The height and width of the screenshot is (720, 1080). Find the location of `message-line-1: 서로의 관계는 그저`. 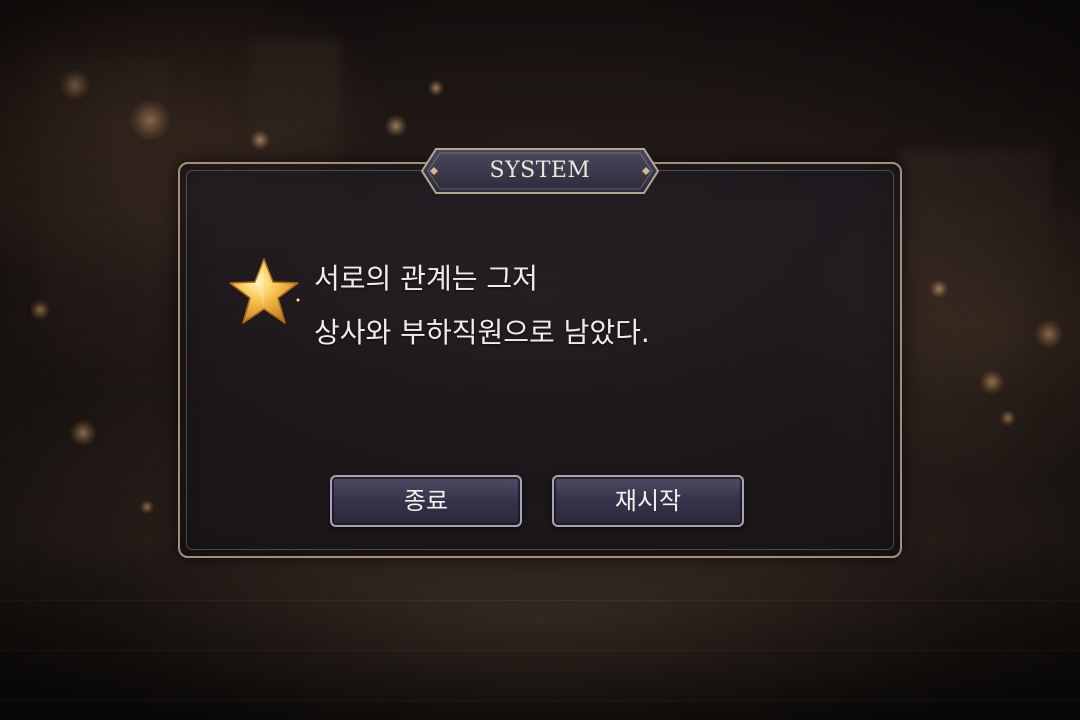

message-line-1: 서로의 관계는 그저 is located at coordinates (426, 278).